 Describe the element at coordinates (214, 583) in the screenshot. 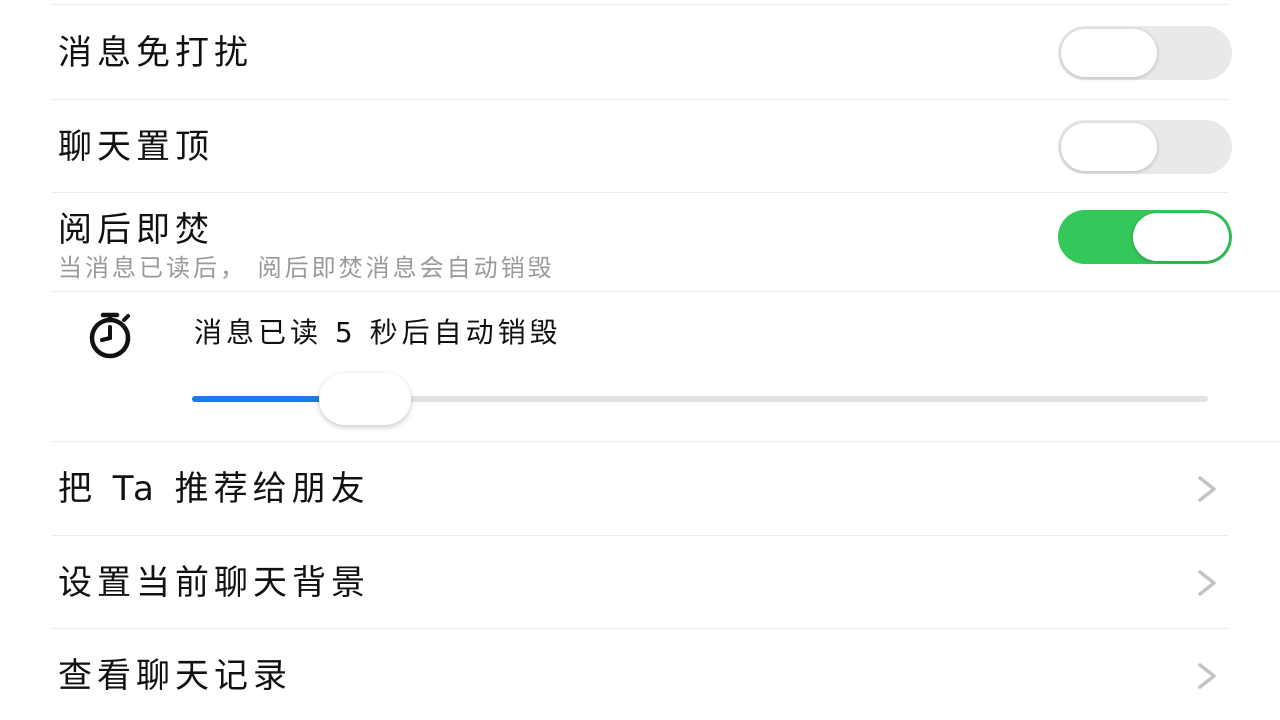

I see `chat-background-label: 设置当前聊天背景` at that location.